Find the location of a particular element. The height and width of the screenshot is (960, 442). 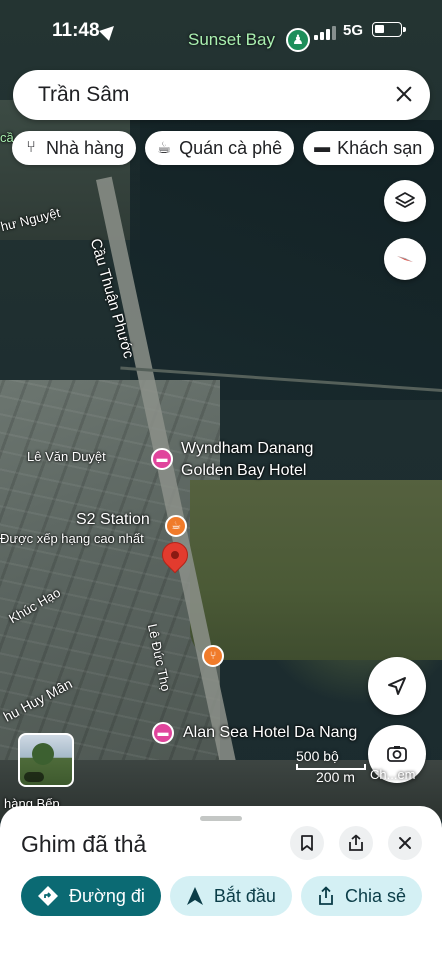

chip-label: Nhà hàng is located at coordinates (85, 147).